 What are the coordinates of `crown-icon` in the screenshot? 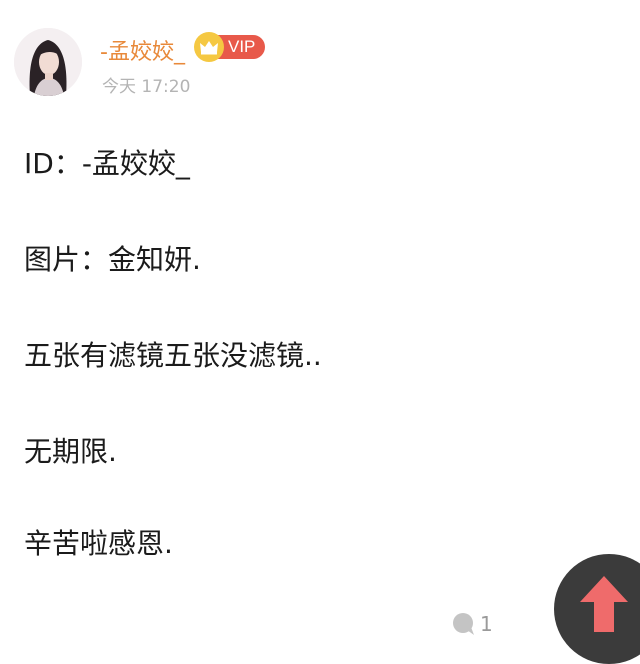 It's located at (209, 47).